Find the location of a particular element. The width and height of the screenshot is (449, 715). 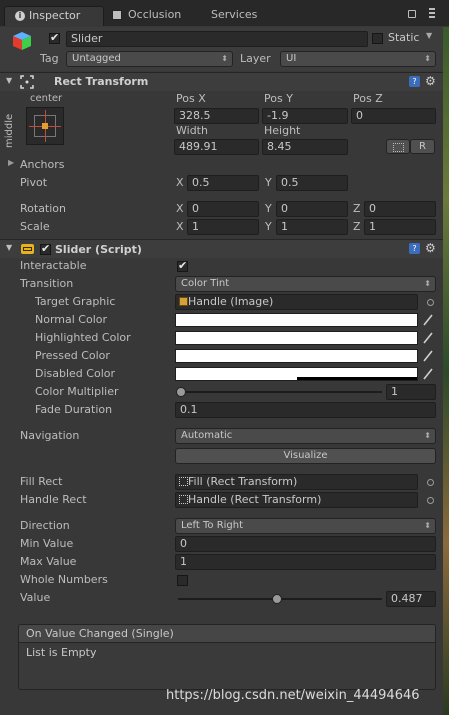

handle-rect-field: Handle (Rect Transform) is located at coordinates (296, 500).